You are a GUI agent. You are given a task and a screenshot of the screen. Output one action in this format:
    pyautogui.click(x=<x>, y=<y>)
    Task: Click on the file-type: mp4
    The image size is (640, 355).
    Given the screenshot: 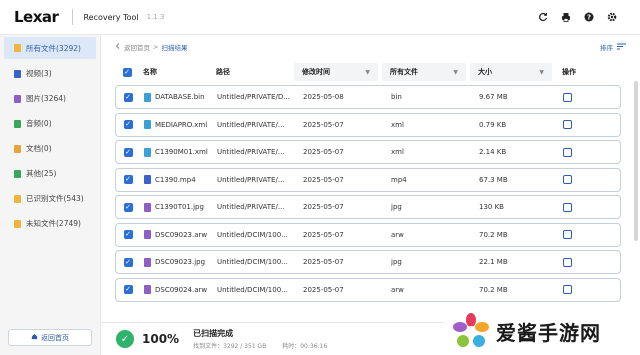 What is the action you would take?
    pyautogui.click(x=399, y=179)
    